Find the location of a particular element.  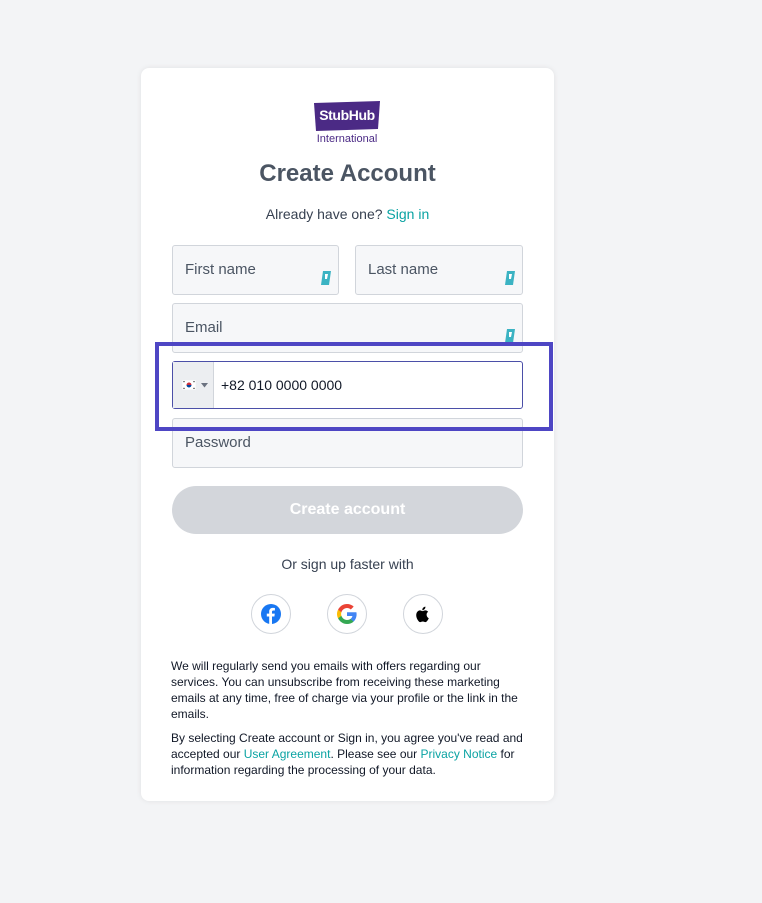

first-name-placeholder: First name is located at coordinates (220, 269).